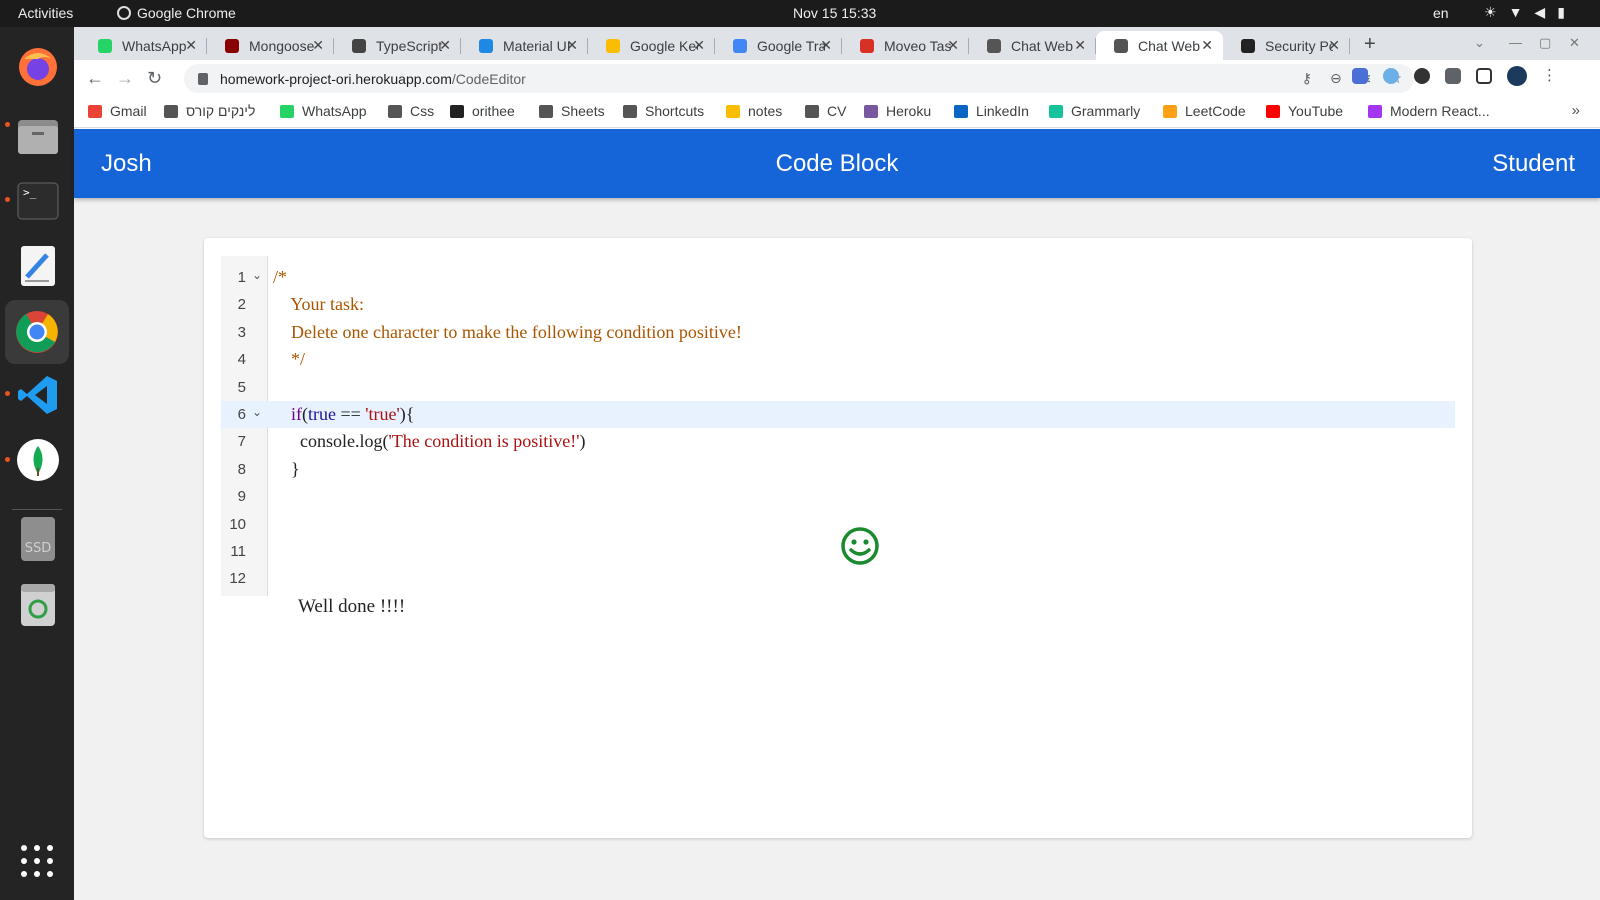  Describe the element at coordinates (1094, 111) in the screenshot. I see `bookmark-item: Grammarly` at that location.